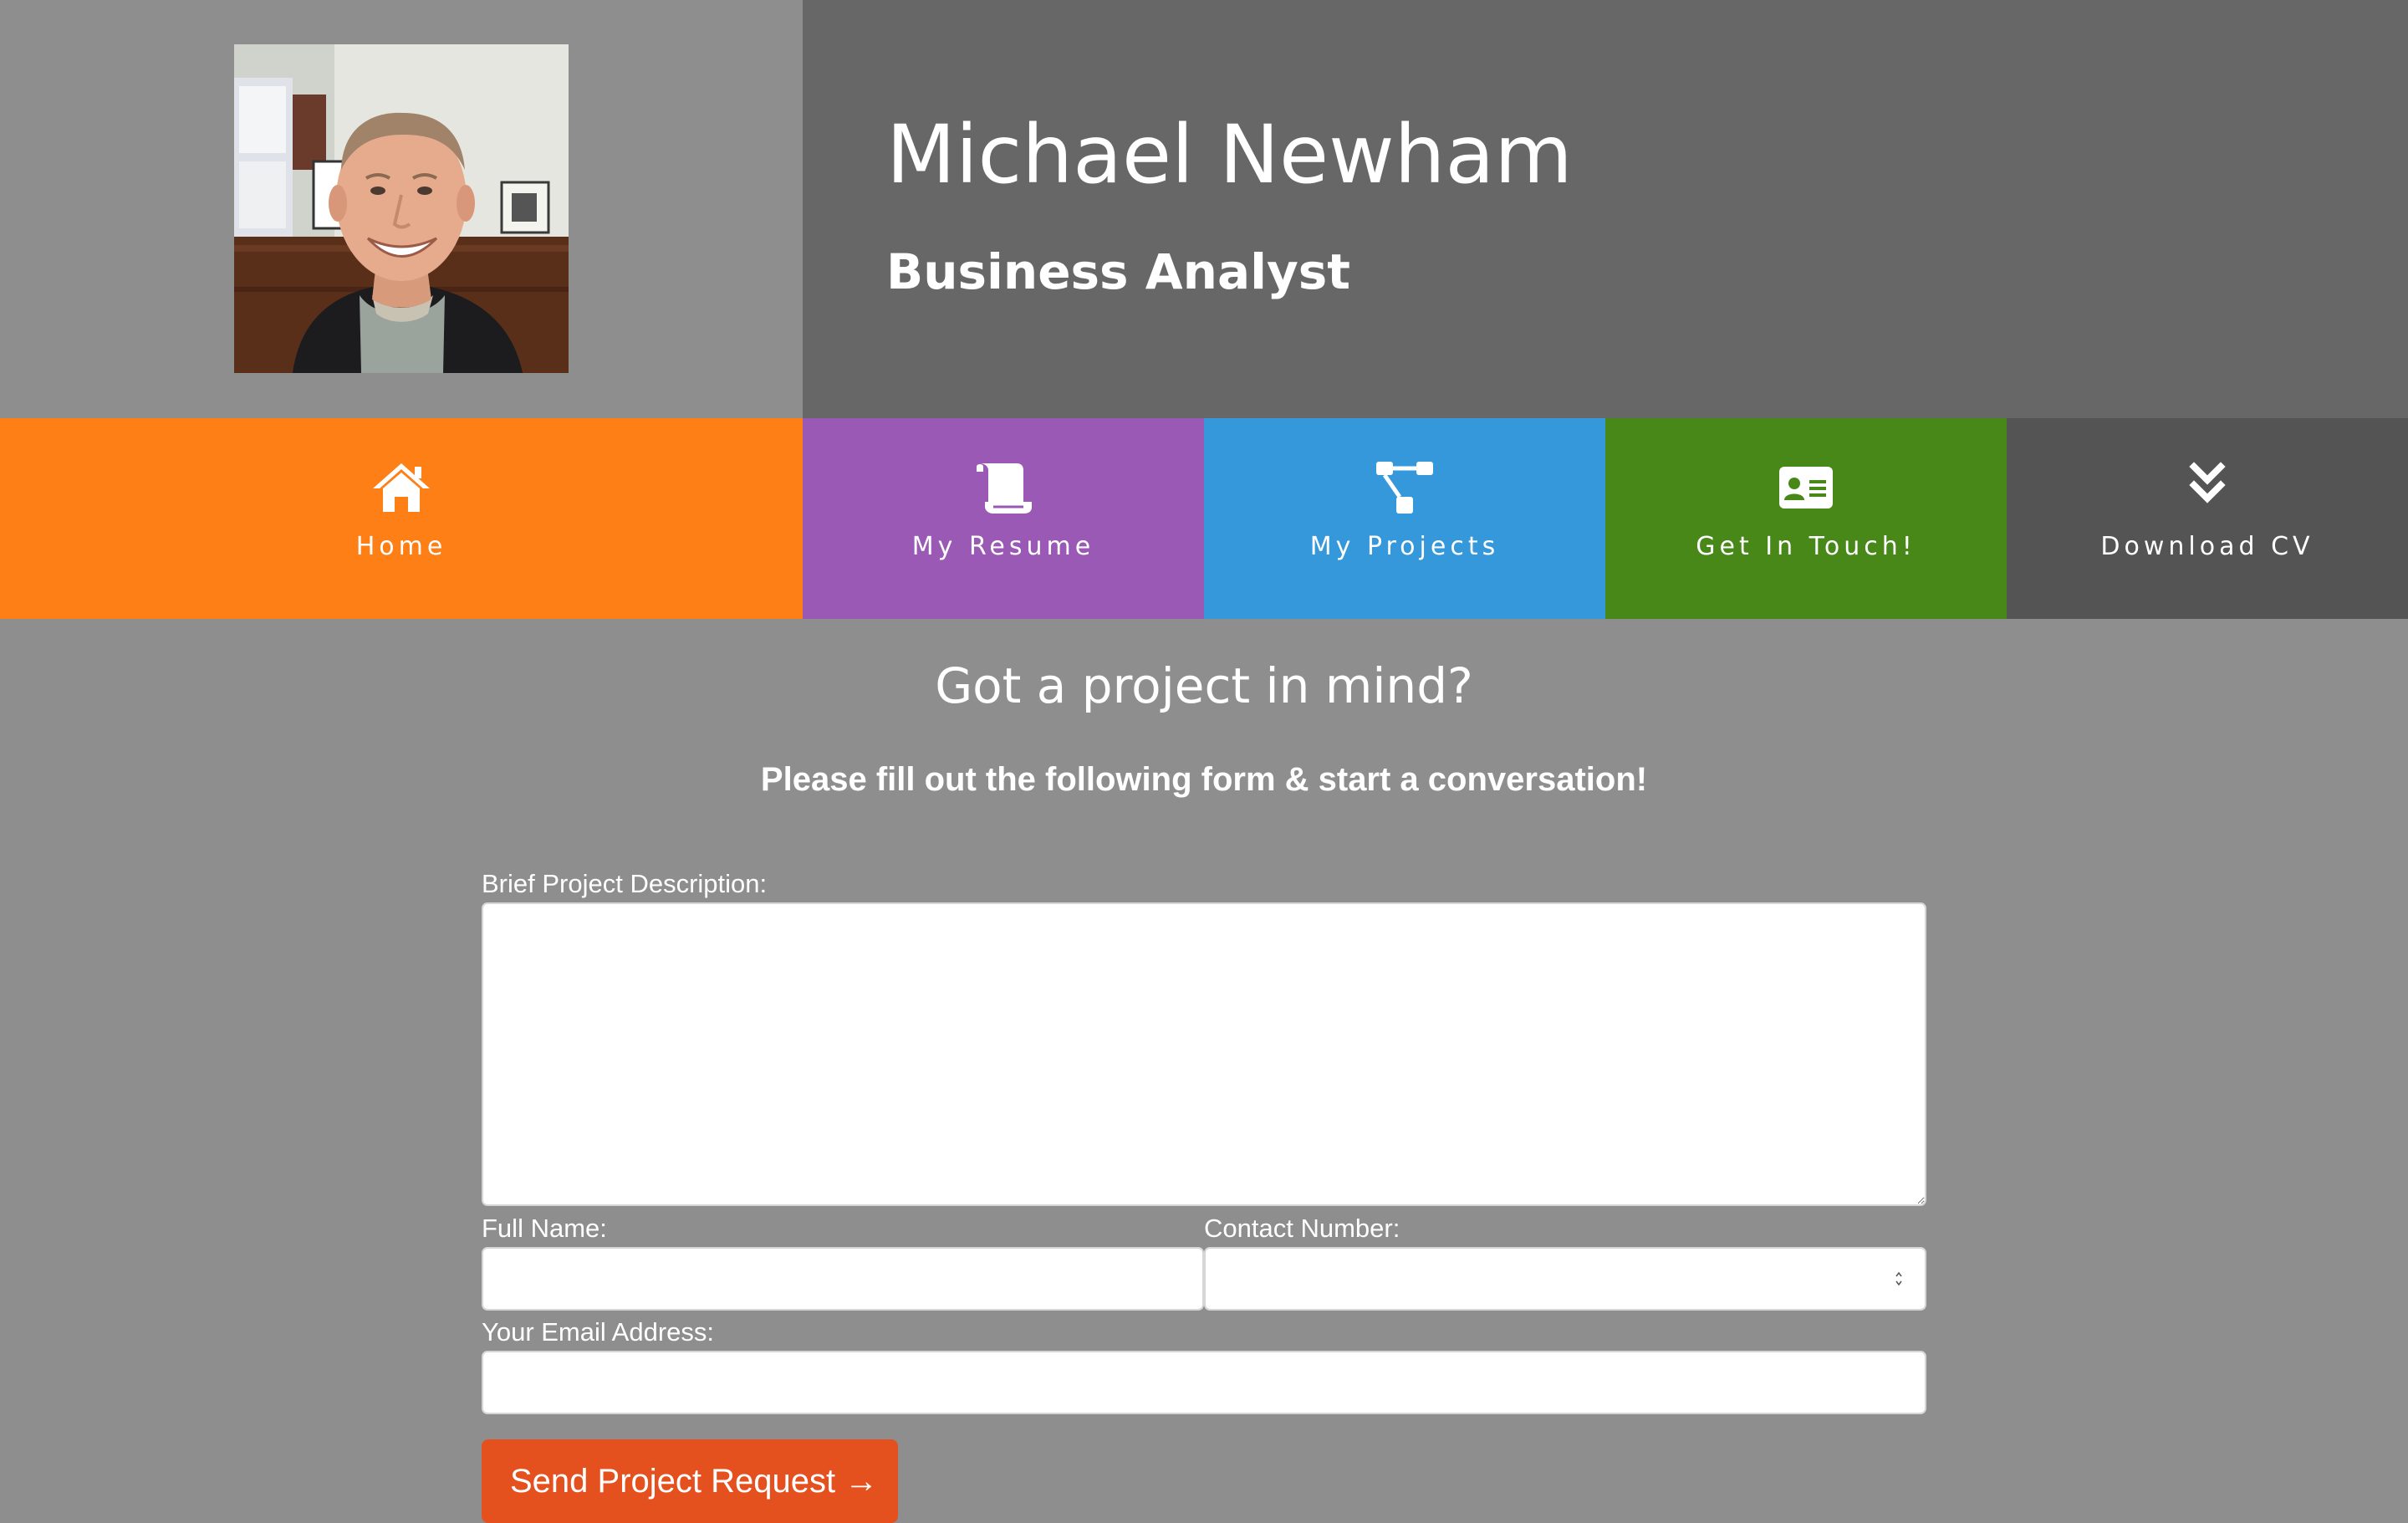 This screenshot has width=2408, height=1523. I want to click on nav-item-my-resume: My Resume, so click(1003, 518).